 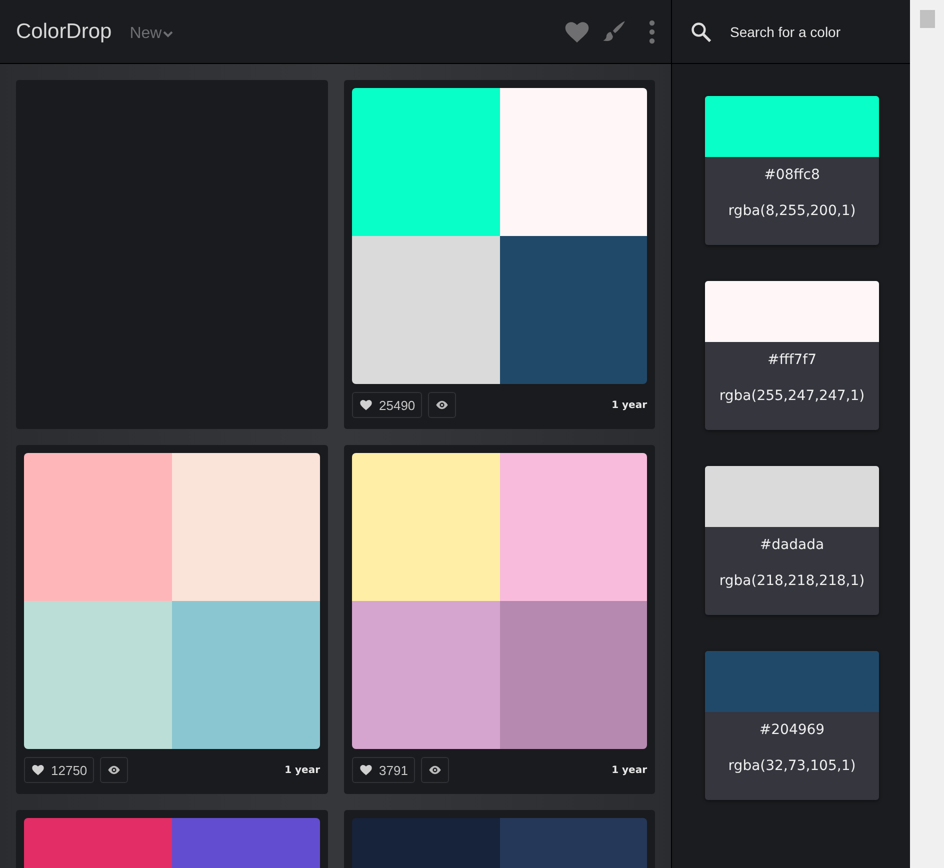 I want to click on search-field: Search for a color, so click(x=805, y=31).